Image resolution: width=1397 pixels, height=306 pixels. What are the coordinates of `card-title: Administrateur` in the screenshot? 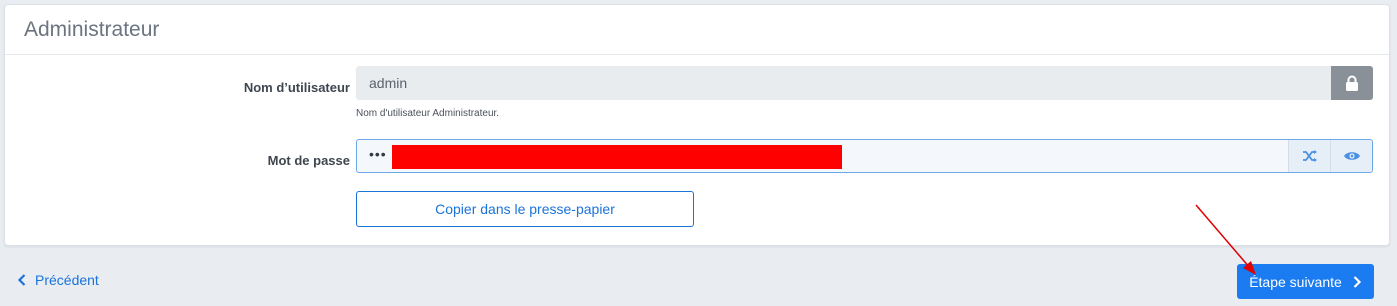 It's located at (92, 29).